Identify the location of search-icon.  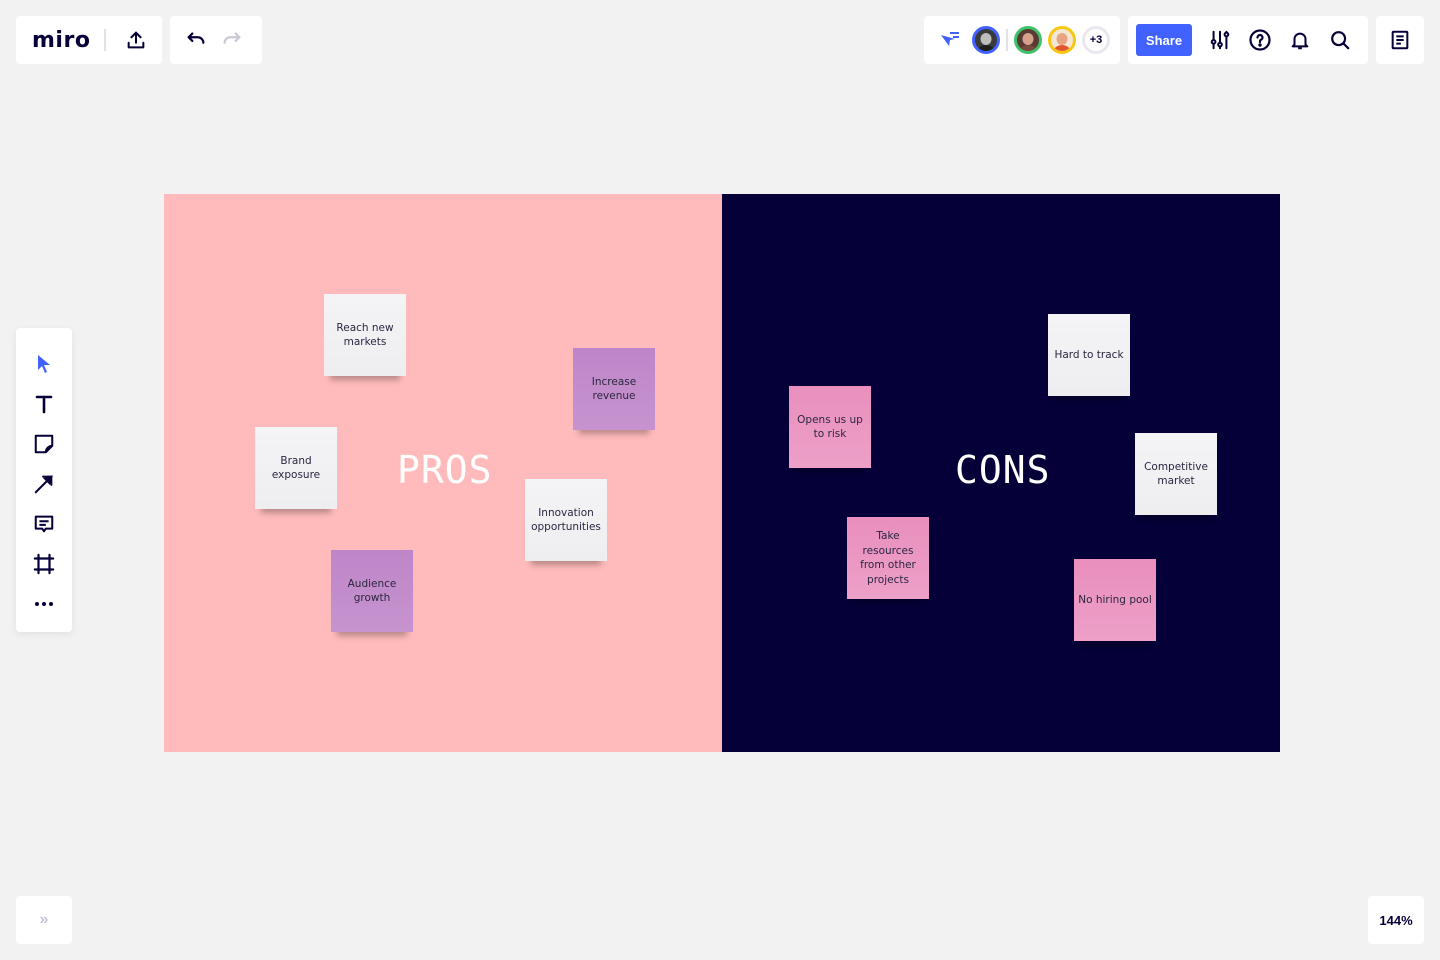
(1340, 40).